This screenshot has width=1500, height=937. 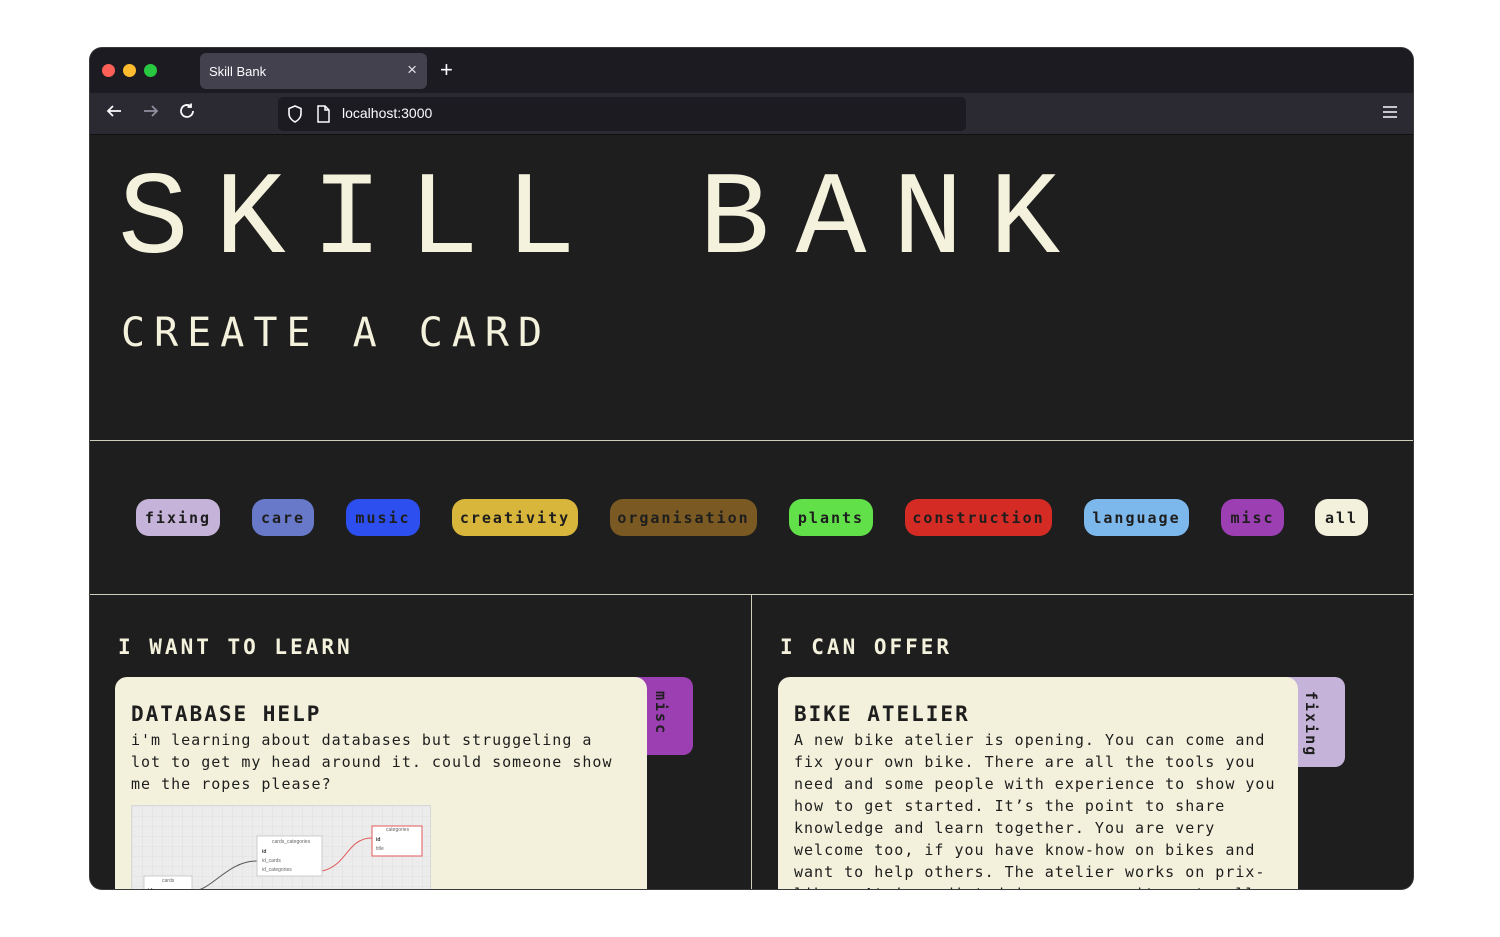 I want to click on back-arrow-icon, so click(x=114, y=113).